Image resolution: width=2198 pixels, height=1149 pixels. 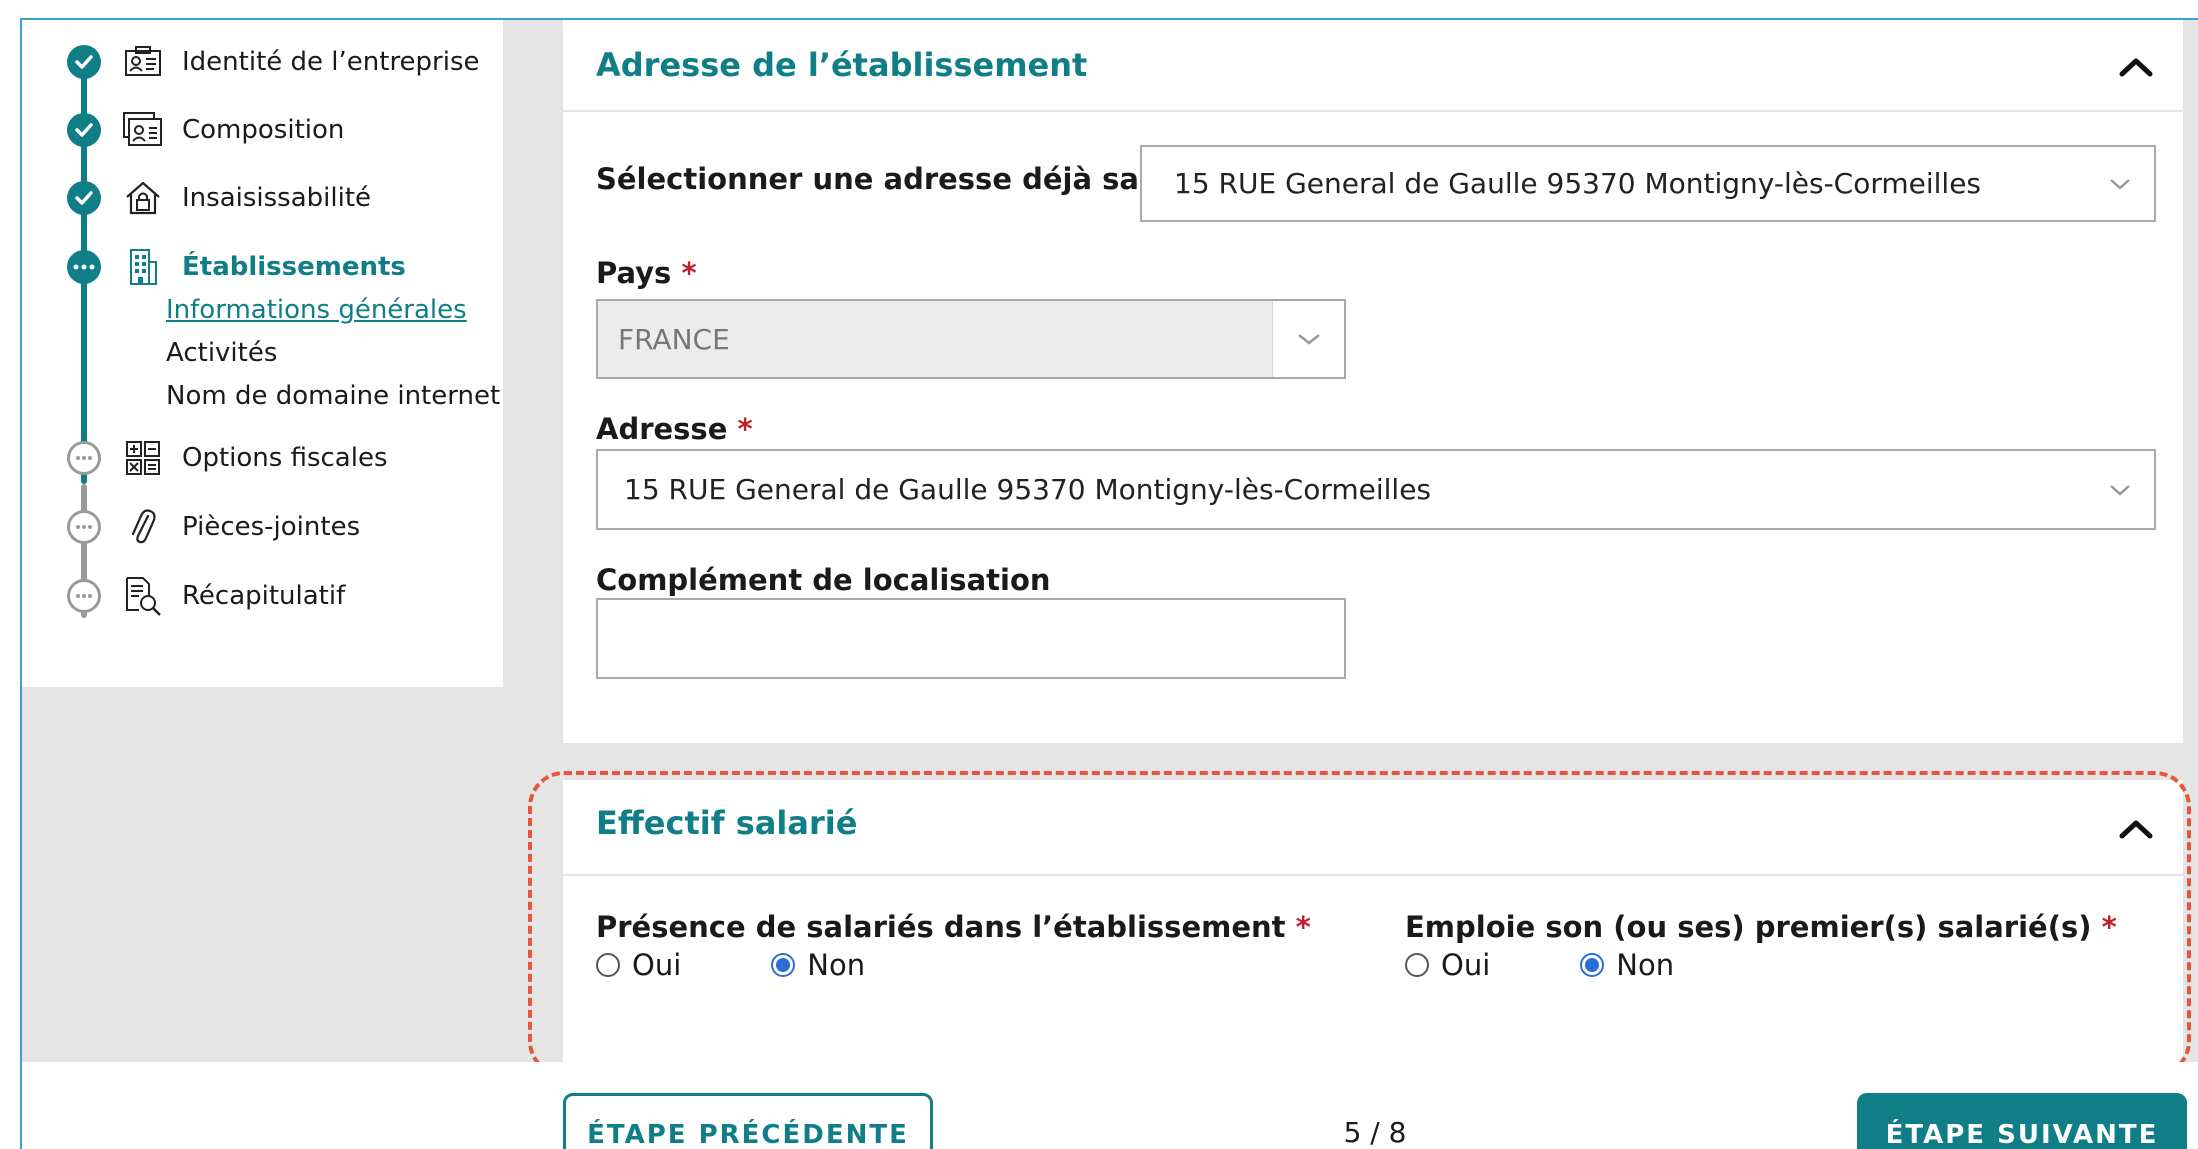 What do you see at coordinates (143, 130) in the screenshot?
I see `people-card-icon` at bounding box center [143, 130].